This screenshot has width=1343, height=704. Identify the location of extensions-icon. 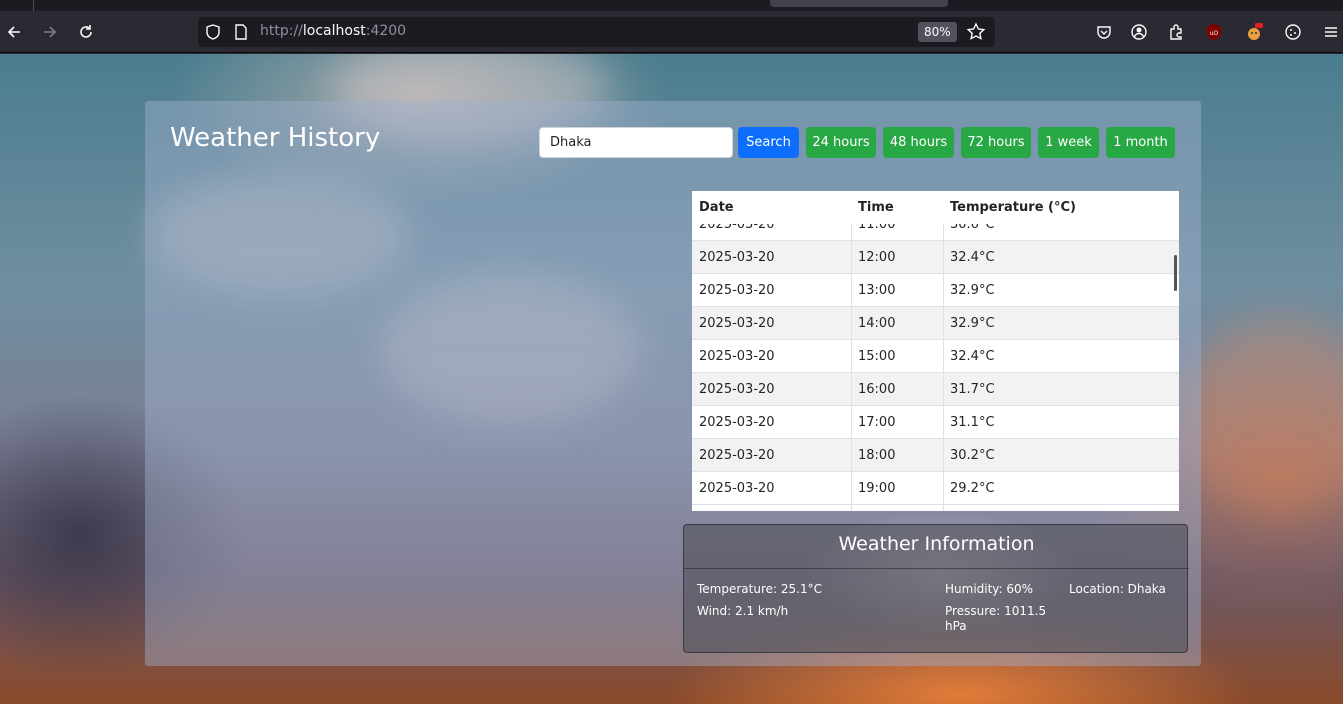
(1176, 32).